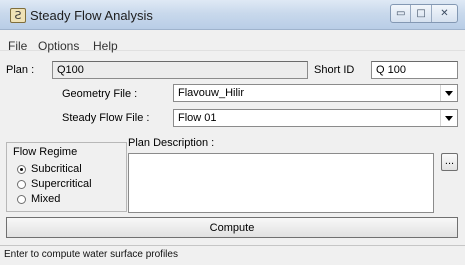 This screenshot has height=265, width=465. I want to click on radio-supercritical-label: Supercritical, so click(61, 184).